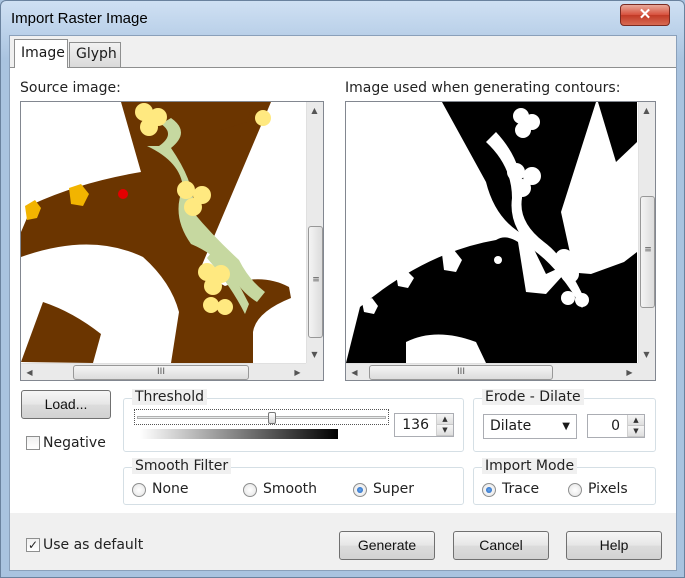 The width and height of the screenshot is (685, 578). I want to click on threshold-spinner: ▲ ▼, so click(444, 425).